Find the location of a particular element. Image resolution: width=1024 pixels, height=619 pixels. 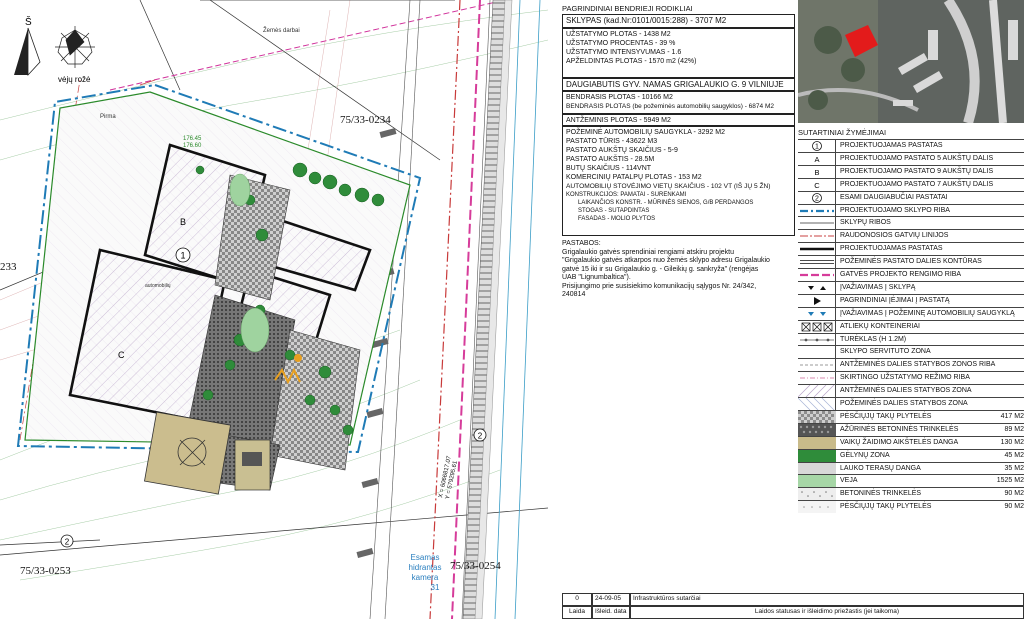

legend-label: SKLYPO SERVITUTO ZONA is located at coordinates (885, 352).